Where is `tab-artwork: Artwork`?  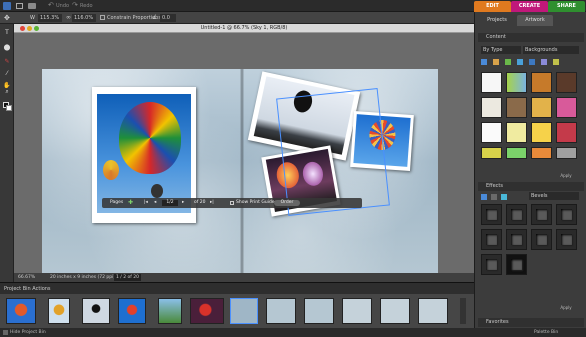 tab-artwork: Artwork is located at coordinates (535, 20).